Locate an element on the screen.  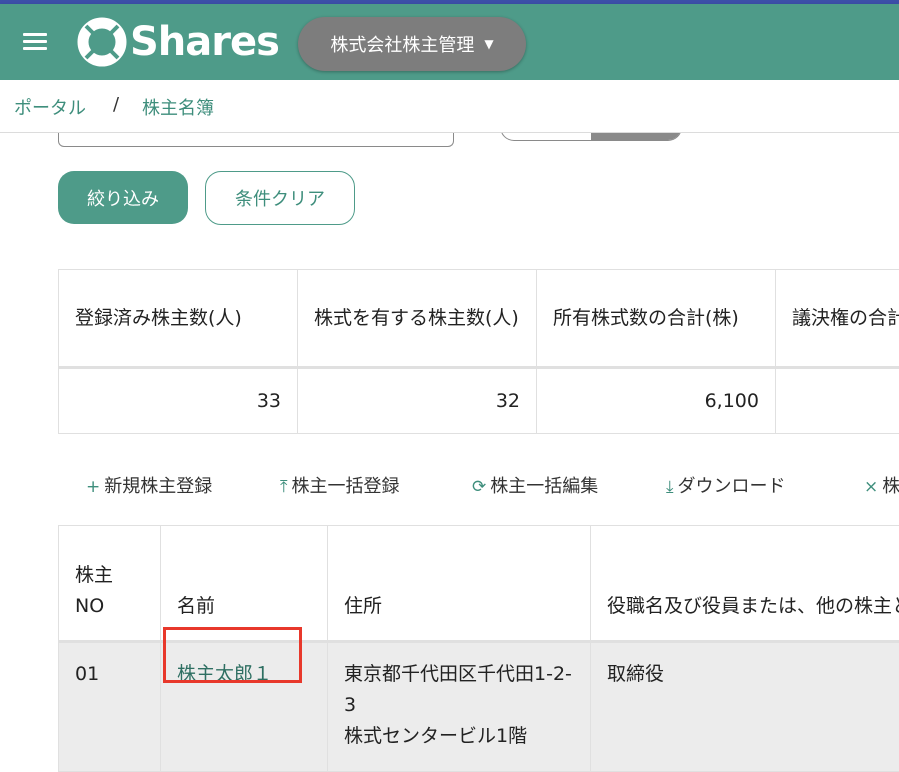
brand-logo: Shares is located at coordinates (177, 42).